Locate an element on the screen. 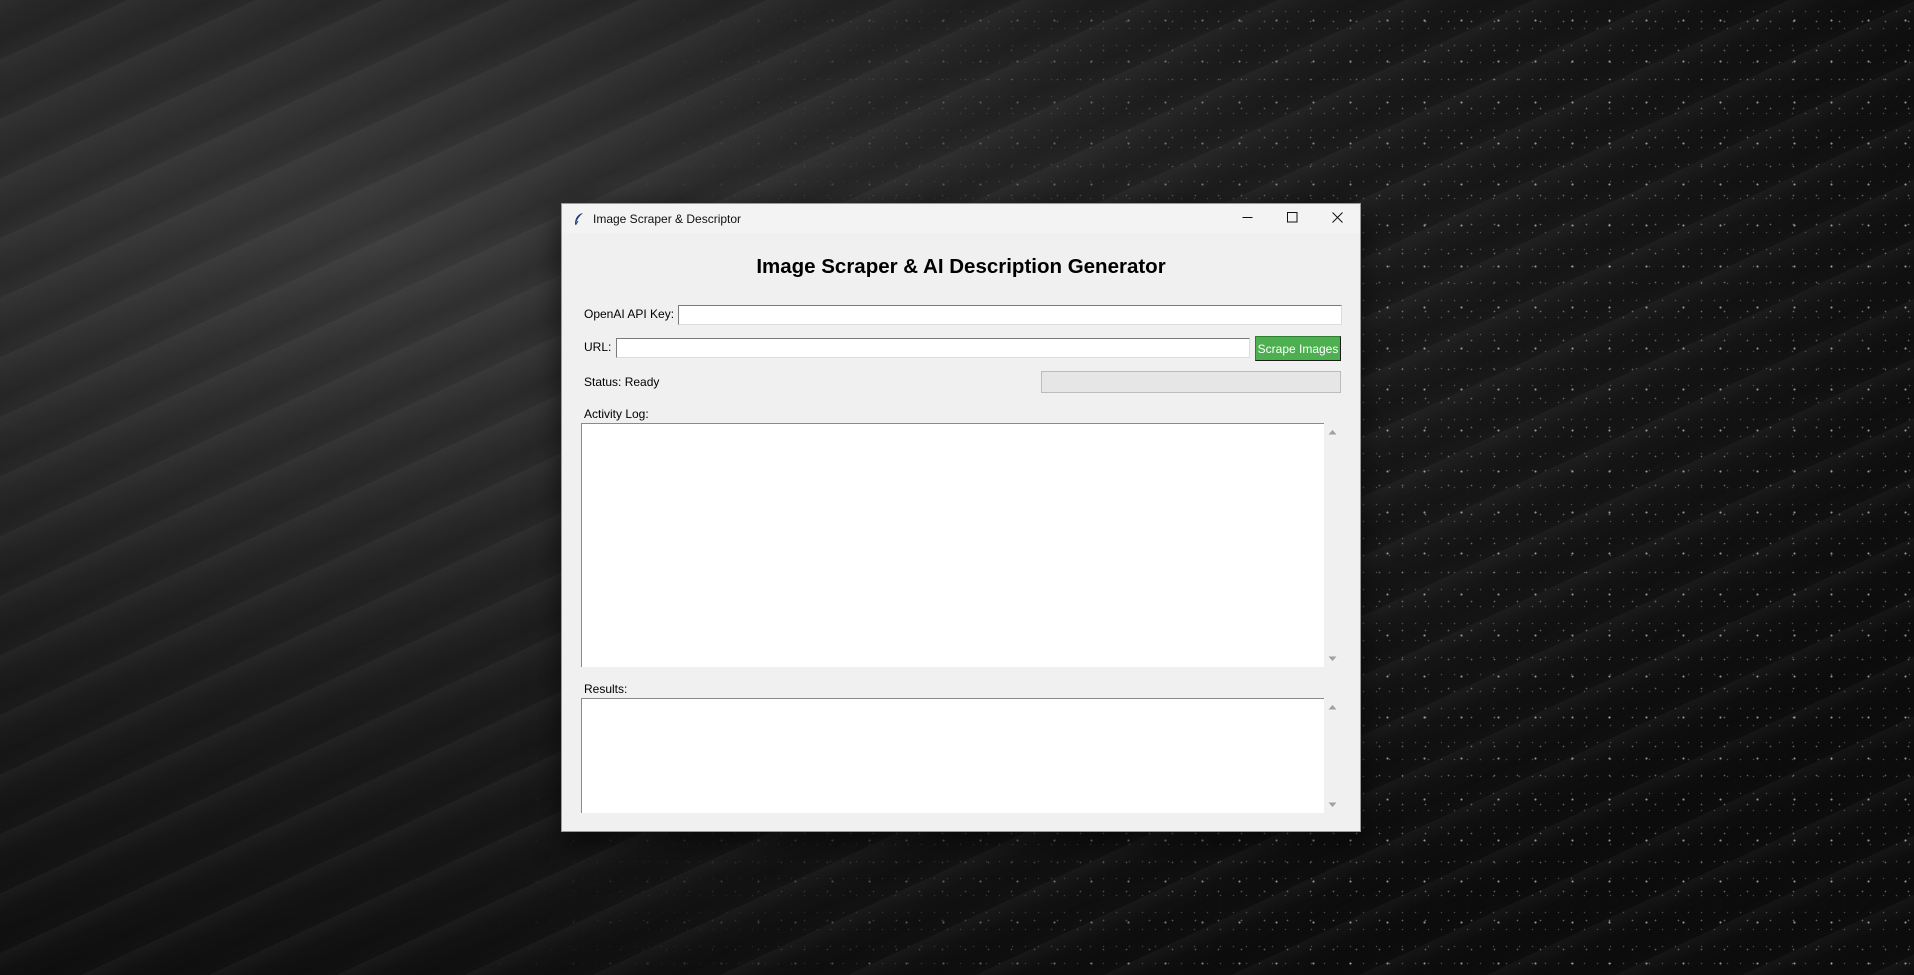 Image resolution: width=1914 pixels, height=975 pixels. close-button is located at coordinates (1337, 218).